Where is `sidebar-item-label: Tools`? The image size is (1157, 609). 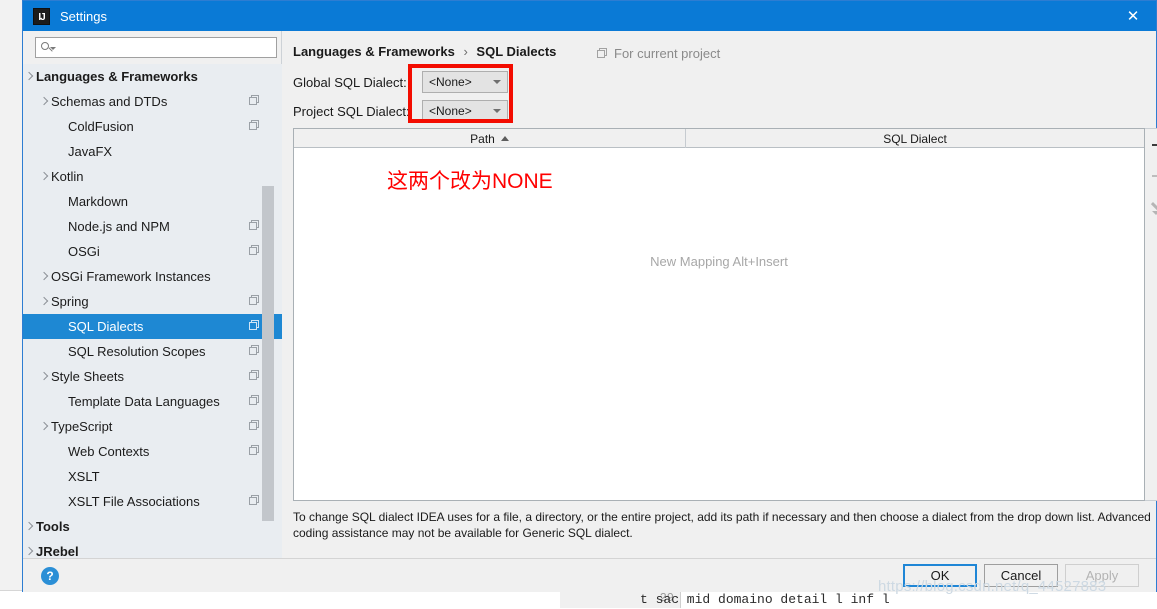
sidebar-item-label: Tools is located at coordinates (53, 526).